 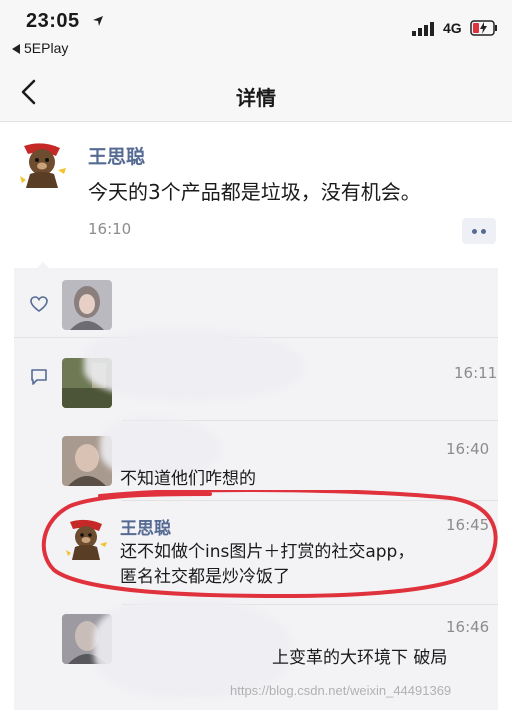 What do you see at coordinates (256, 303) in the screenshot?
I see `likes-row` at bounding box center [256, 303].